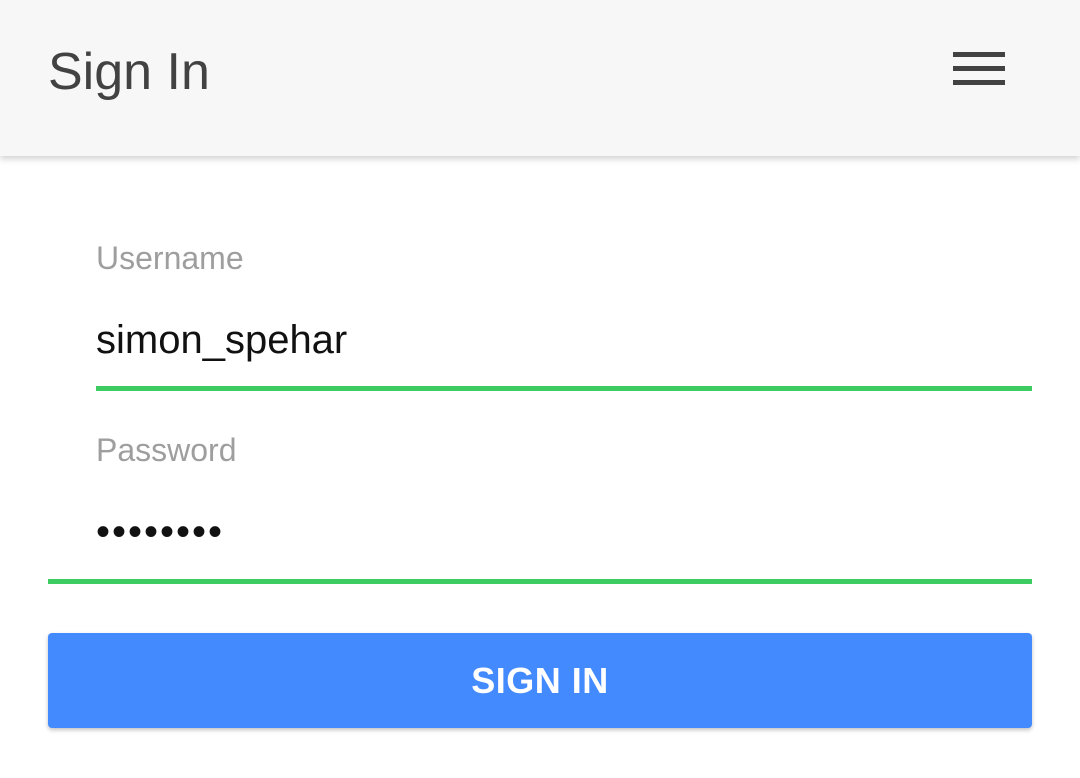 The width and height of the screenshot is (1080, 778). What do you see at coordinates (564, 532) in the screenshot?
I see `password-field` at bounding box center [564, 532].